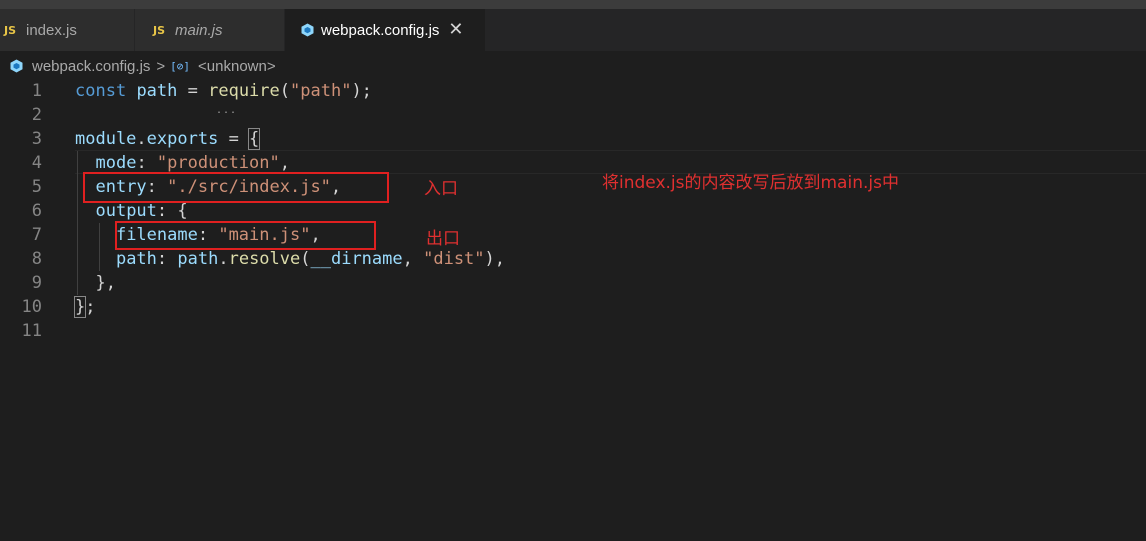 Image resolution: width=1146 pixels, height=541 pixels. What do you see at coordinates (573, 139) in the screenshot?
I see `code-line-3: 3 module.exports = {` at bounding box center [573, 139].